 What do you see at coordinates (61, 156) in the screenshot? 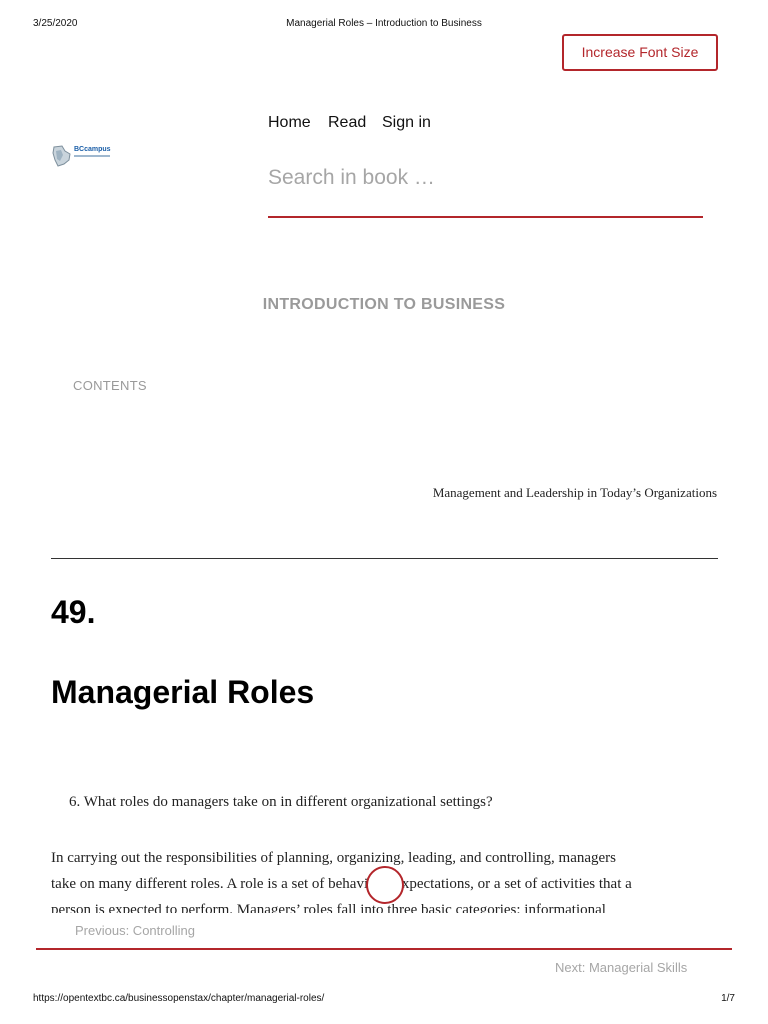
I see `bc-map-icon` at bounding box center [61, 156].